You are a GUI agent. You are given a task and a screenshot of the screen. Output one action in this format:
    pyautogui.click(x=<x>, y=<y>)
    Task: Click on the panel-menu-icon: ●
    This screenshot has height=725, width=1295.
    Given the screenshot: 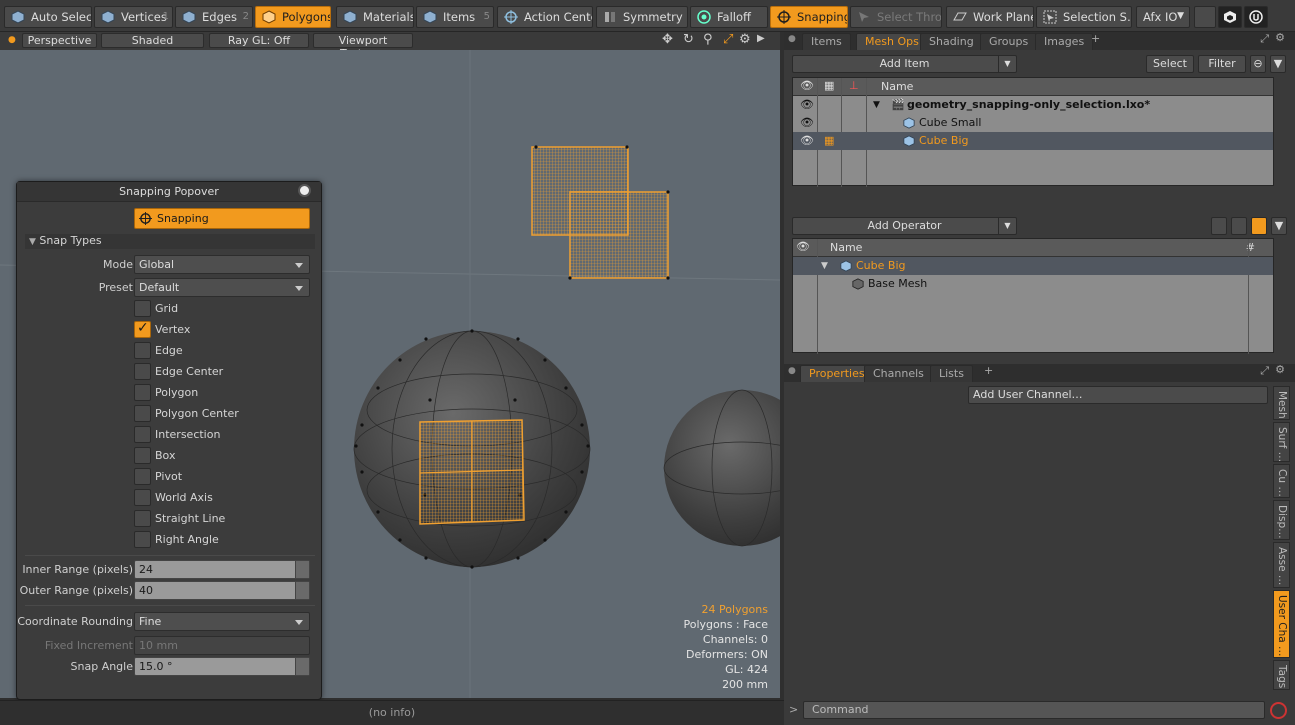 What is the action you would take?
    pyautogui.click(x=792, y=39)
    